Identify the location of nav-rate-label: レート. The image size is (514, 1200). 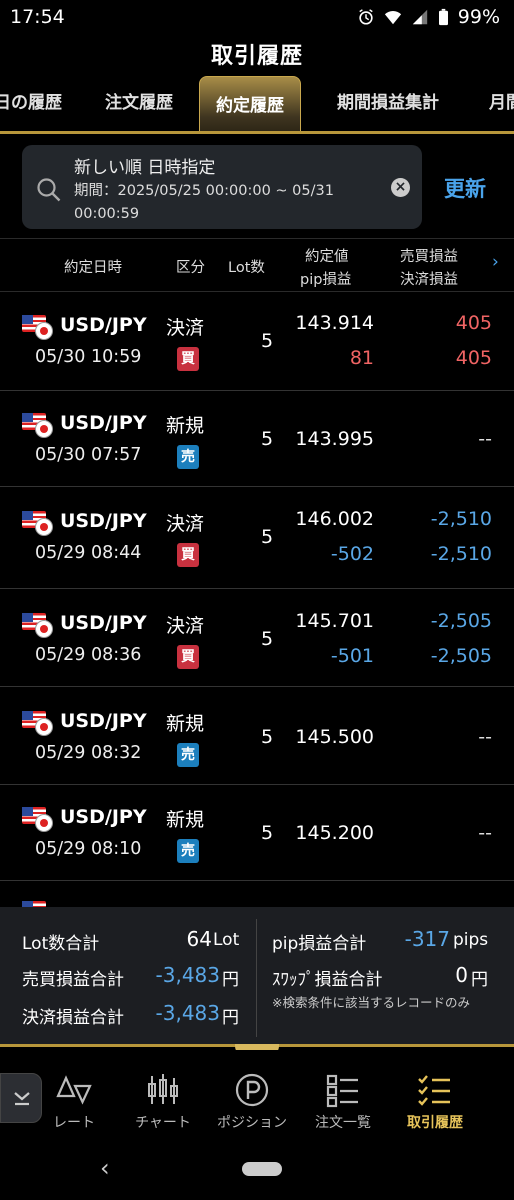
(74, 1123).